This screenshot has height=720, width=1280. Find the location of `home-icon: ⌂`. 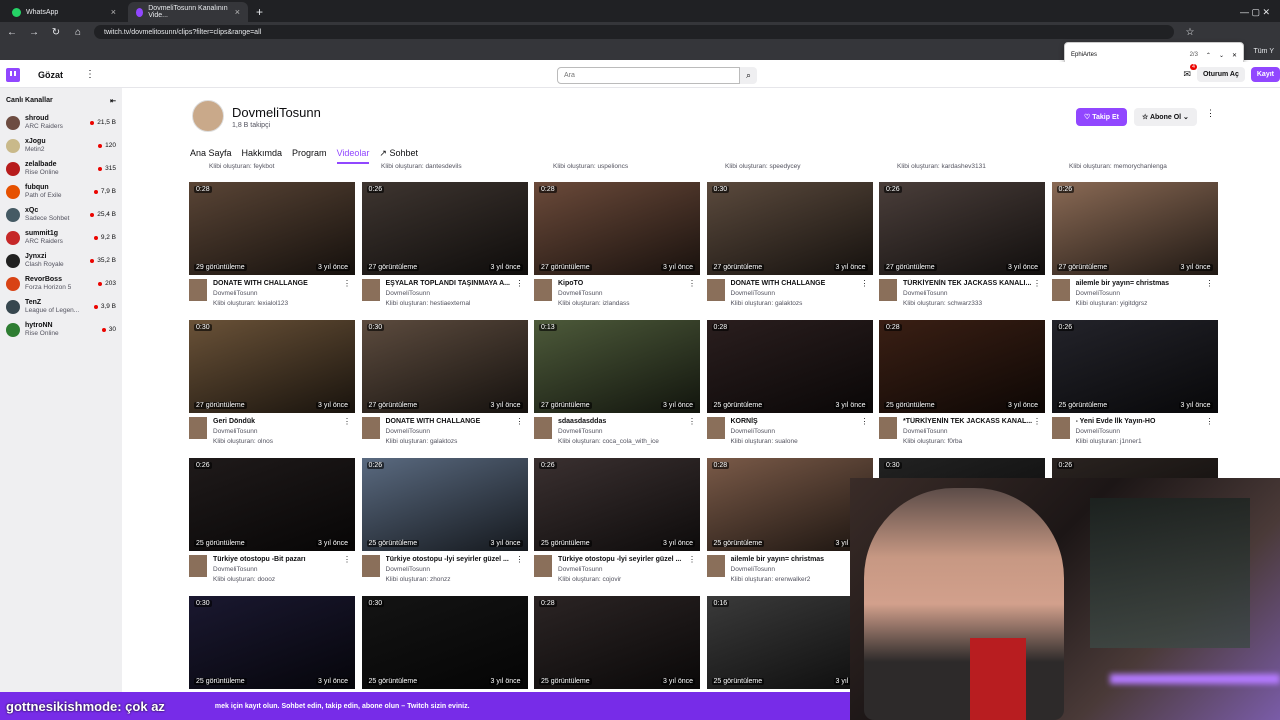

home-icon: ⌂ is located at coordinates (78, 32).